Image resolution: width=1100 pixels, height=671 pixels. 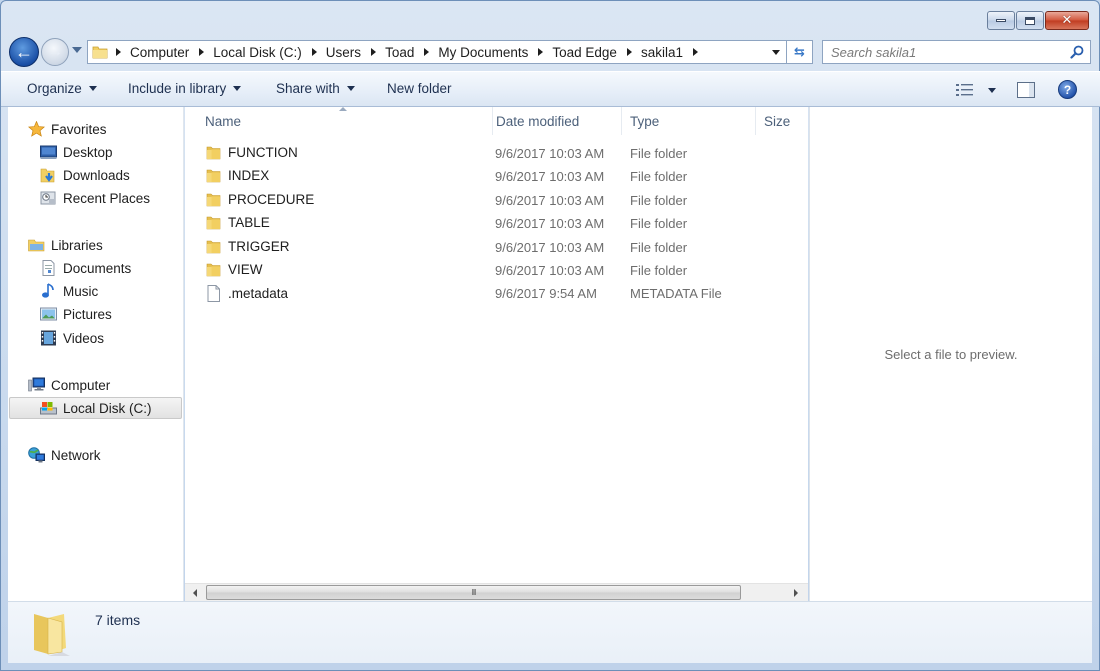 I want to click on new-folder-button: New folder, so click(x=419, y=88).